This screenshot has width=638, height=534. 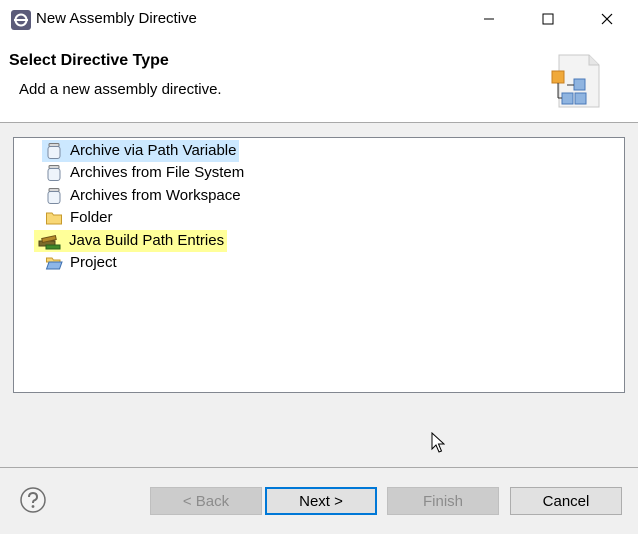 What do you see at coordinates (157, 172) in the screenshot?
I see `list-item-label: Archives from File System` at bounding box center [157, 172].